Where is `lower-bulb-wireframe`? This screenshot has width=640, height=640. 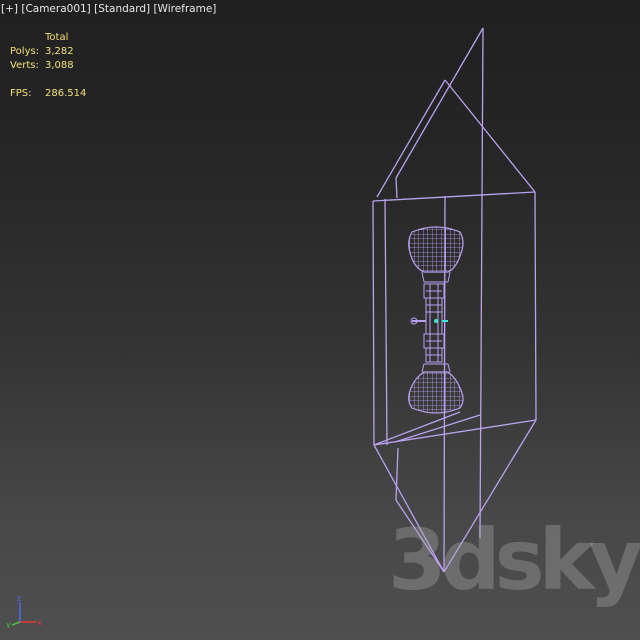 lower-bulb-wireframe is located at coordinates (436, 388).